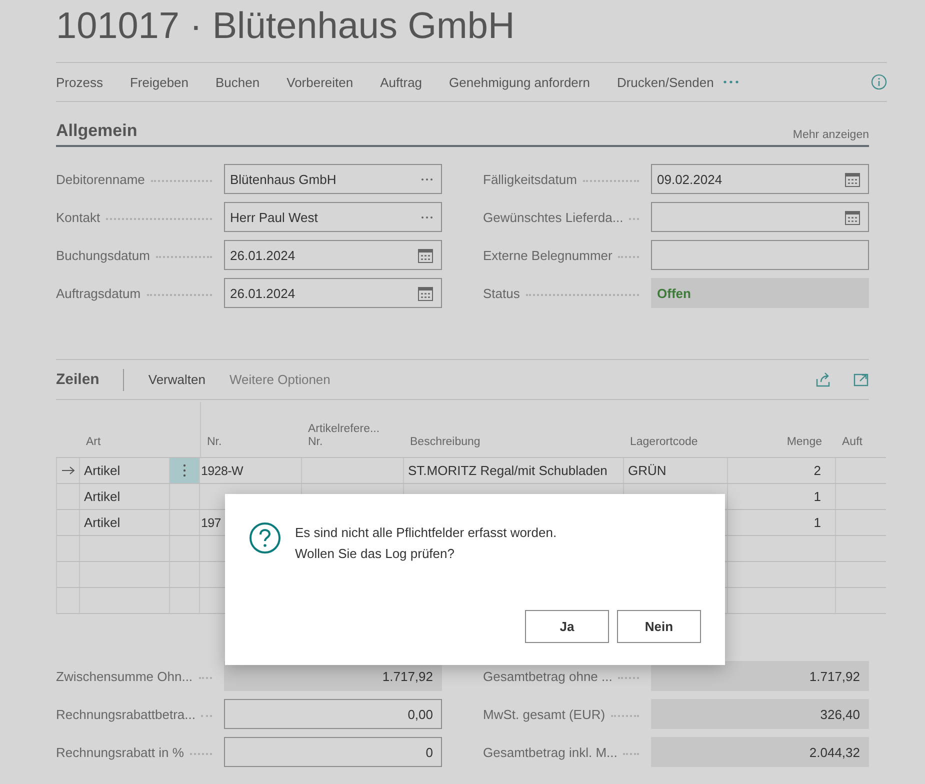 The height and width of the screenshot is (784, 925). I want to click on dialog-button: Nein, so click(659, 626).